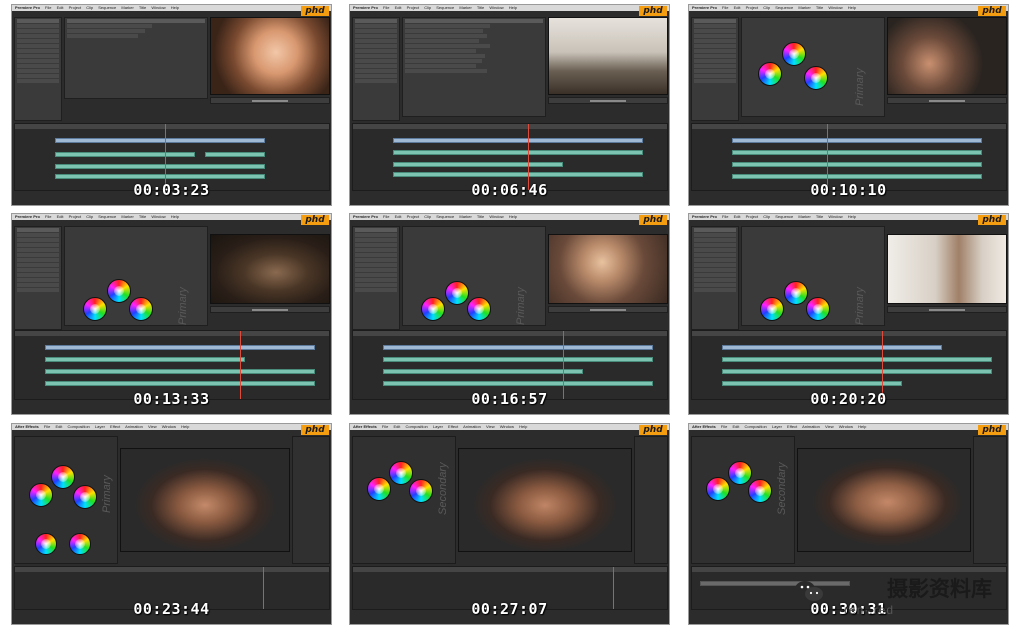 The image size is (1024, 637). What do you see at coordinates (404, 500) in the screenshot?
I see `effect-controls-panel: Secondary` at bounding box center [404, 500].